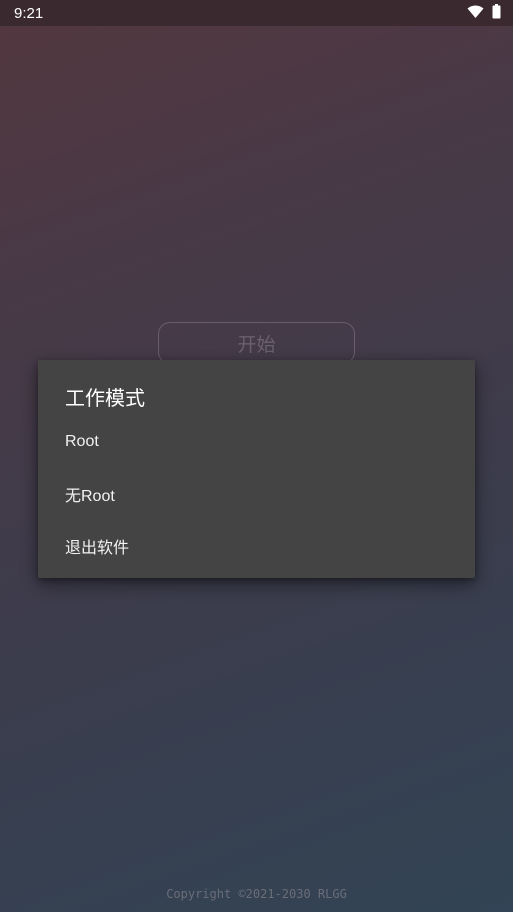 Image resolution: width=513 pixels, height=912 pixels. What do you see at coordinates (29, 13) in the screenshot?
I see `status-time: 9:21` at bounding box center [29, 13].